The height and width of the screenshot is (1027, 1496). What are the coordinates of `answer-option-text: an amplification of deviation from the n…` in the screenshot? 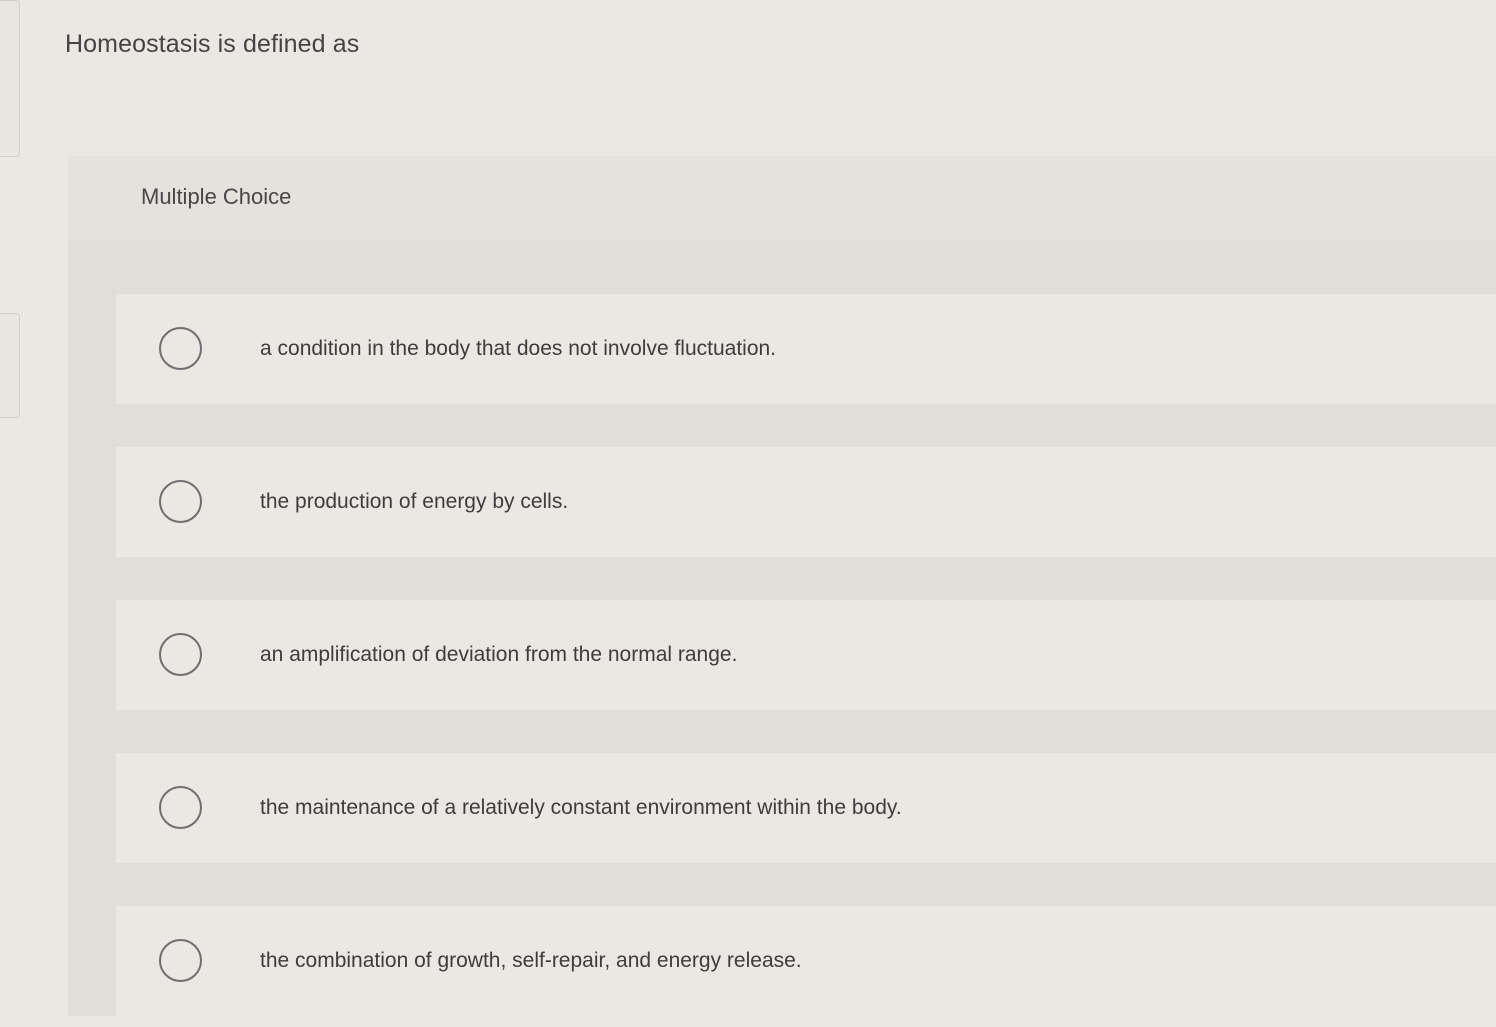 It's located at (499, 654).